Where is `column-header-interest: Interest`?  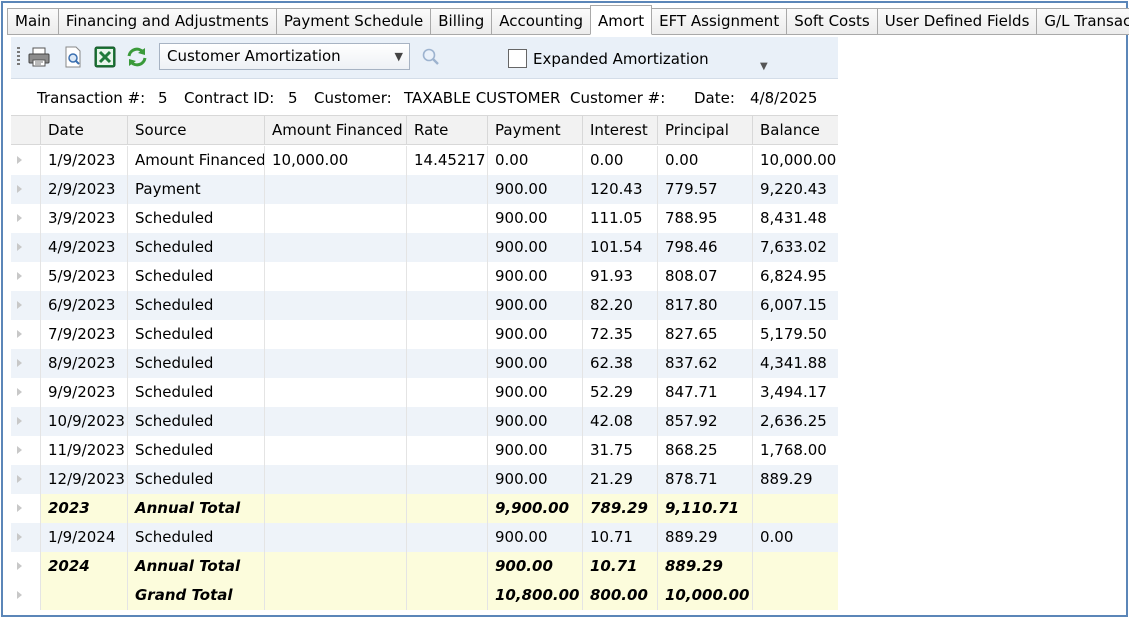
column-header-interest: Interest is located at coordinates (619, 130).